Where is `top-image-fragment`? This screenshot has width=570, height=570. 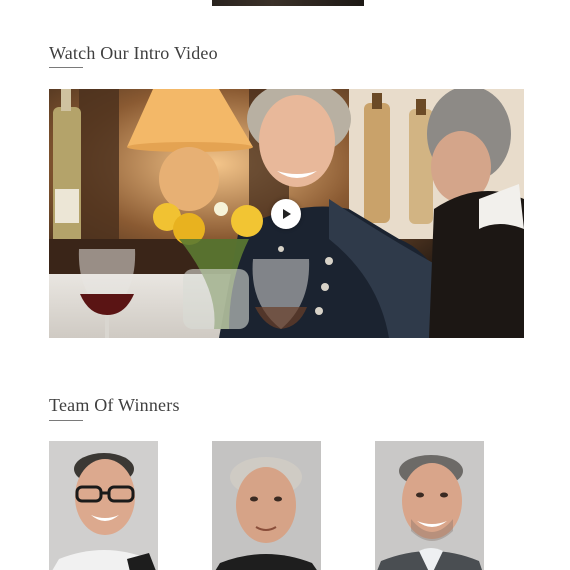 top-image-fragment is located at coordinates (288, 3).